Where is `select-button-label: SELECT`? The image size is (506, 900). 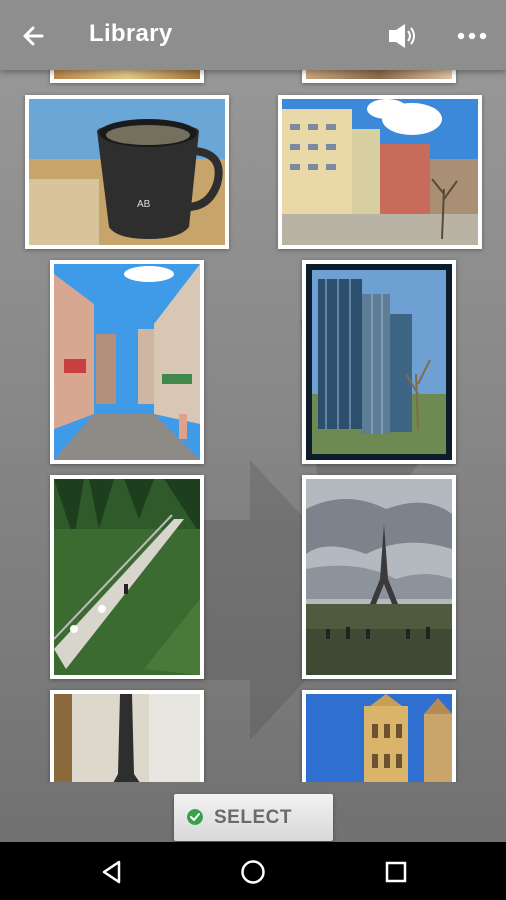
select-button-label: SELECT is located at coordinates (253, 817).